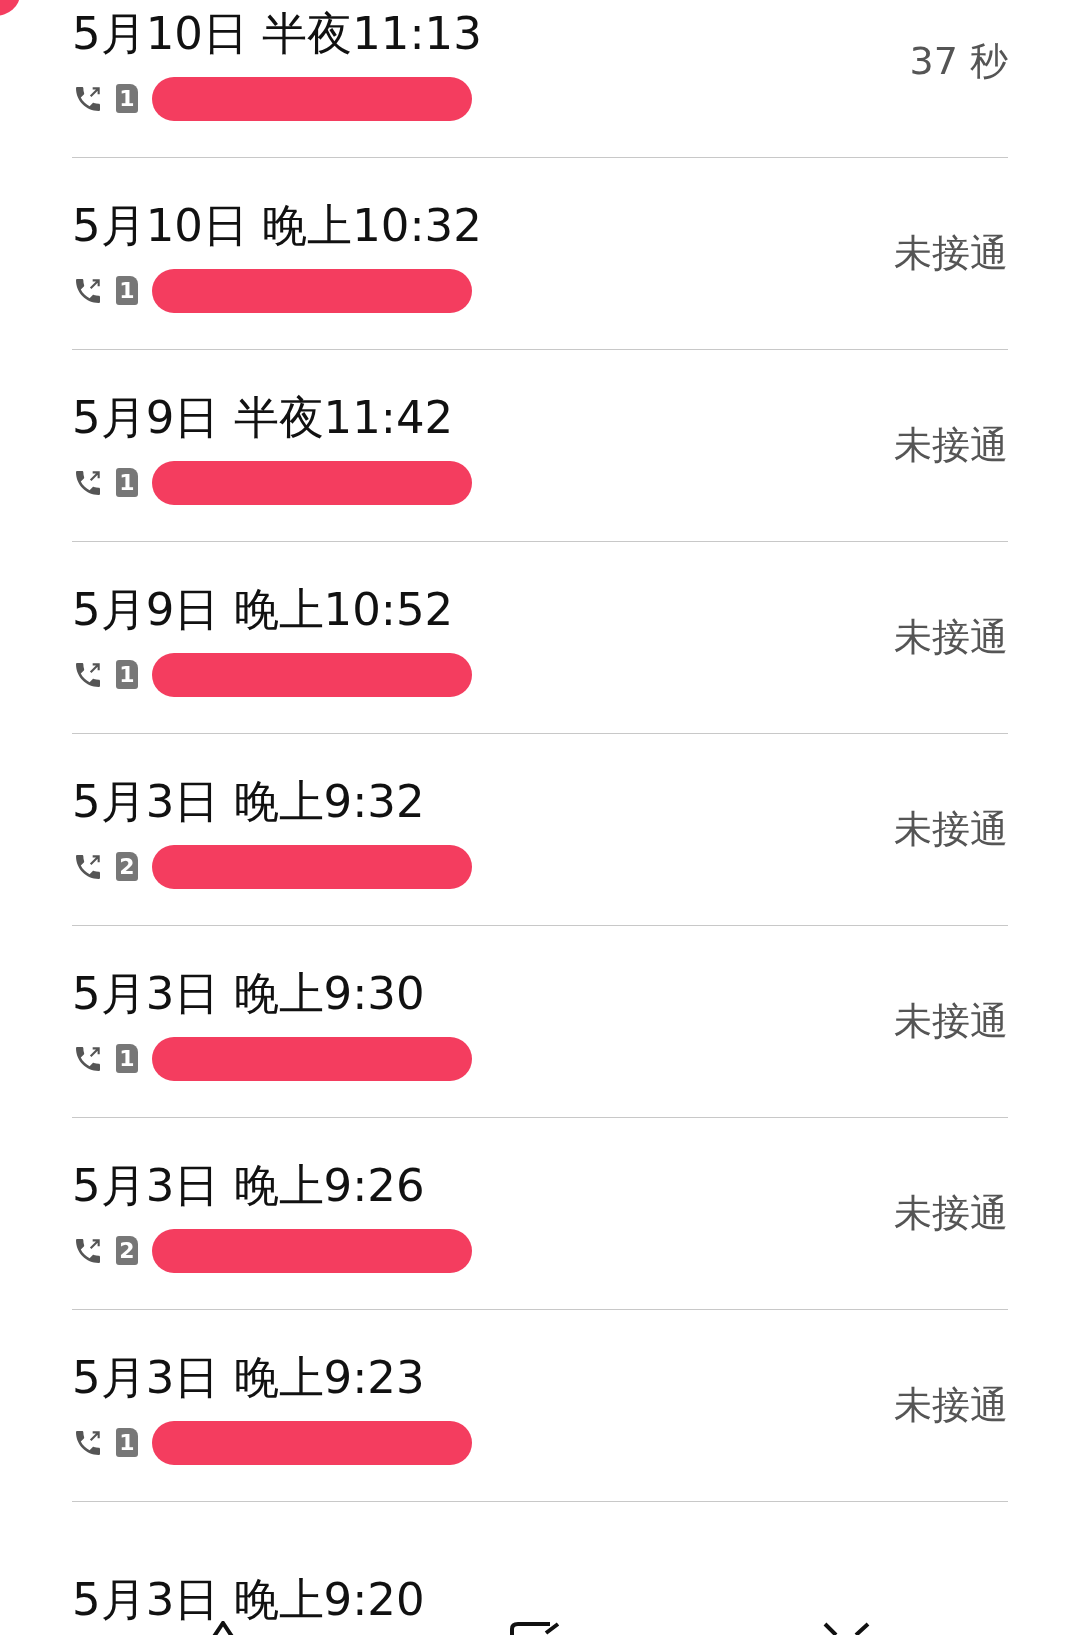 The width and height of the screenshot is (1080, 1635). What do you see at coordinates (248, 1377) in the screenshot?
I see `call-date-time: 5月3日 晚上9:23` at bounding box center [248, 1377].